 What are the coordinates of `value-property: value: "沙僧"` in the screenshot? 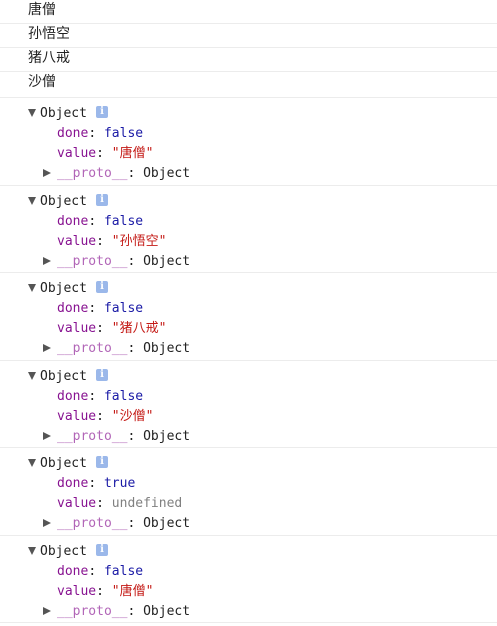 It's located at (105, 416).